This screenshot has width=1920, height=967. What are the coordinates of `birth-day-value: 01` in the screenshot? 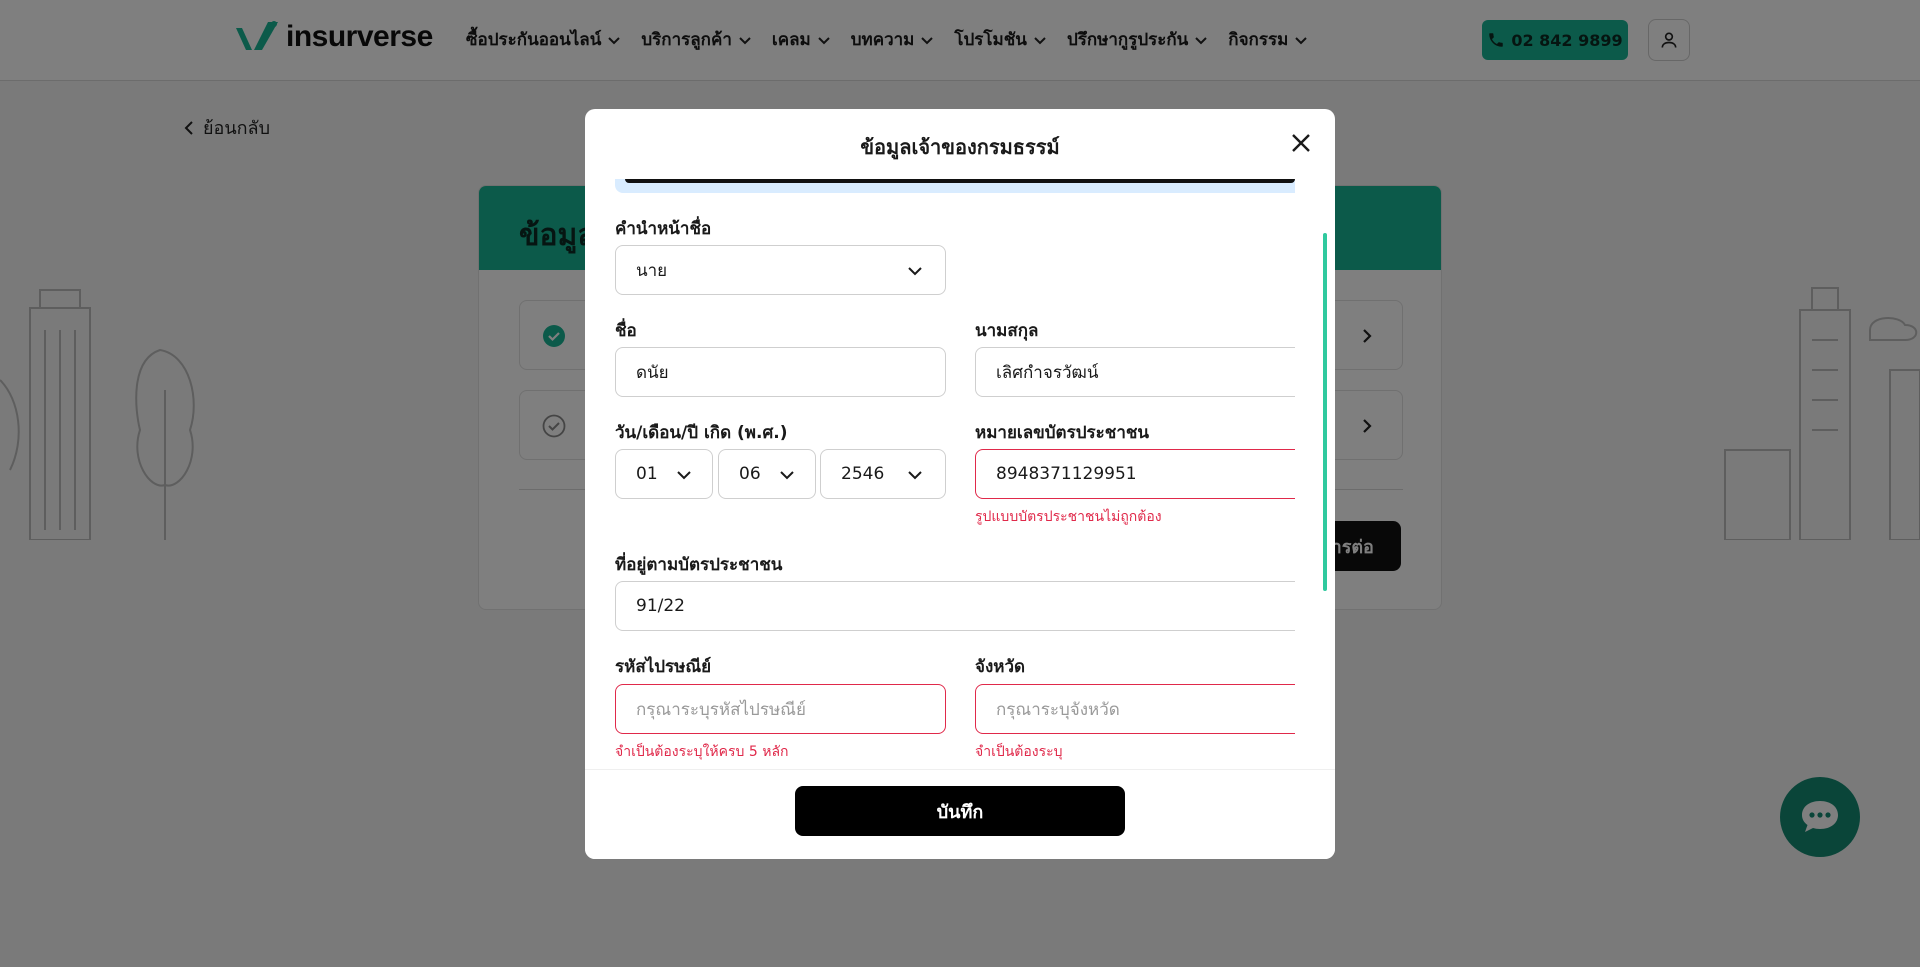 It's located at (647, 474).